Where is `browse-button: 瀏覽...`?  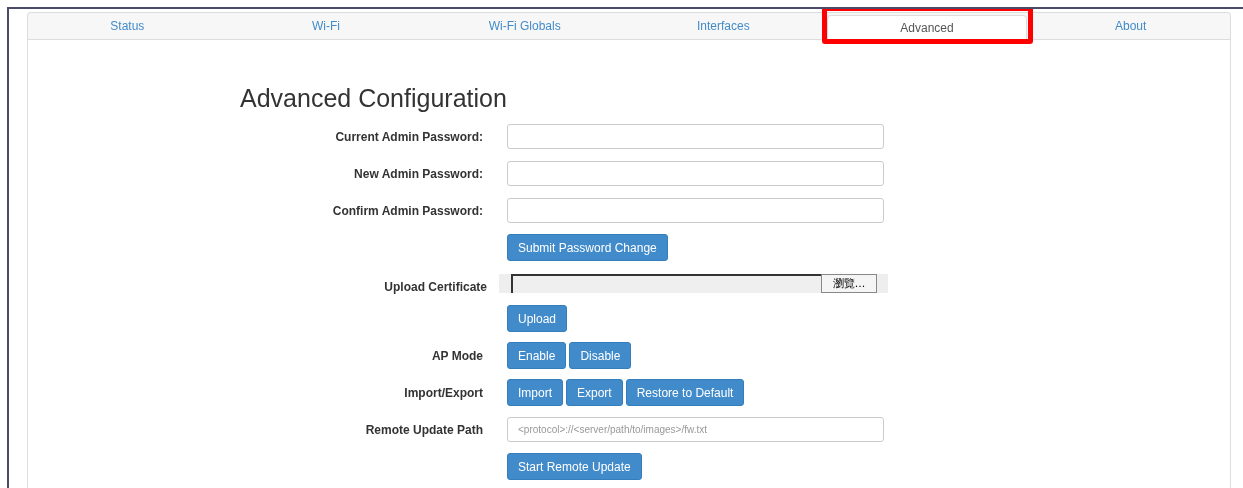 browse-button: 瀏覽... is located at coordinates (849, 283).